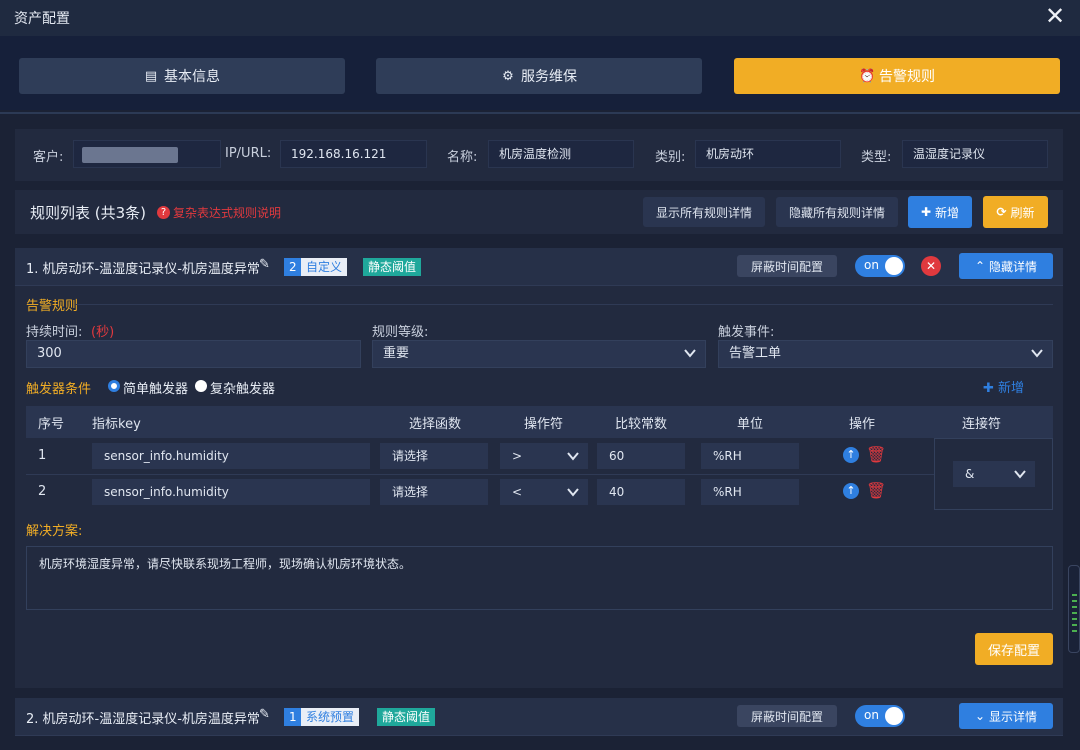 This screenshot has height=750, width=1080. Describe the element at coordinates (201, 386) in the screenshot. I see `complex-trigger-radio` at that location.